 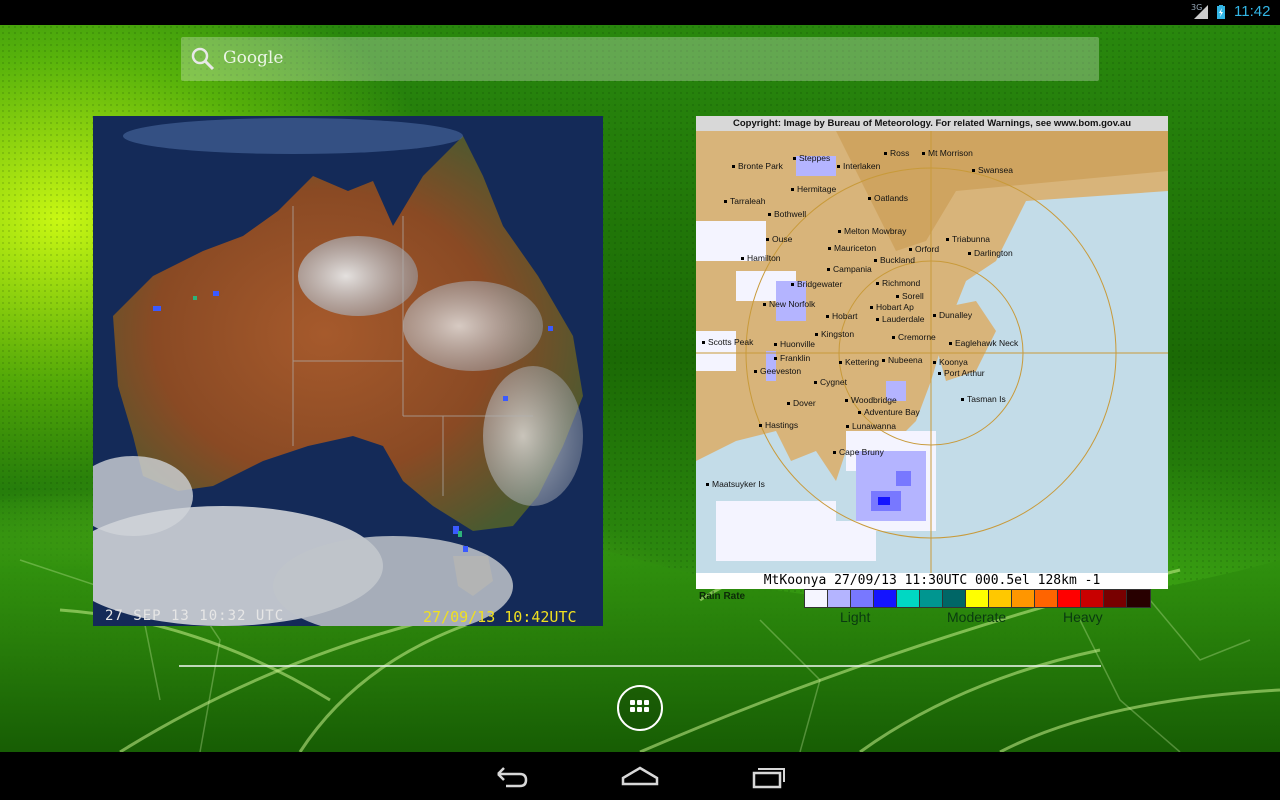 I want to click on radar-place-label: Kingston, so click(x=834, y=334).